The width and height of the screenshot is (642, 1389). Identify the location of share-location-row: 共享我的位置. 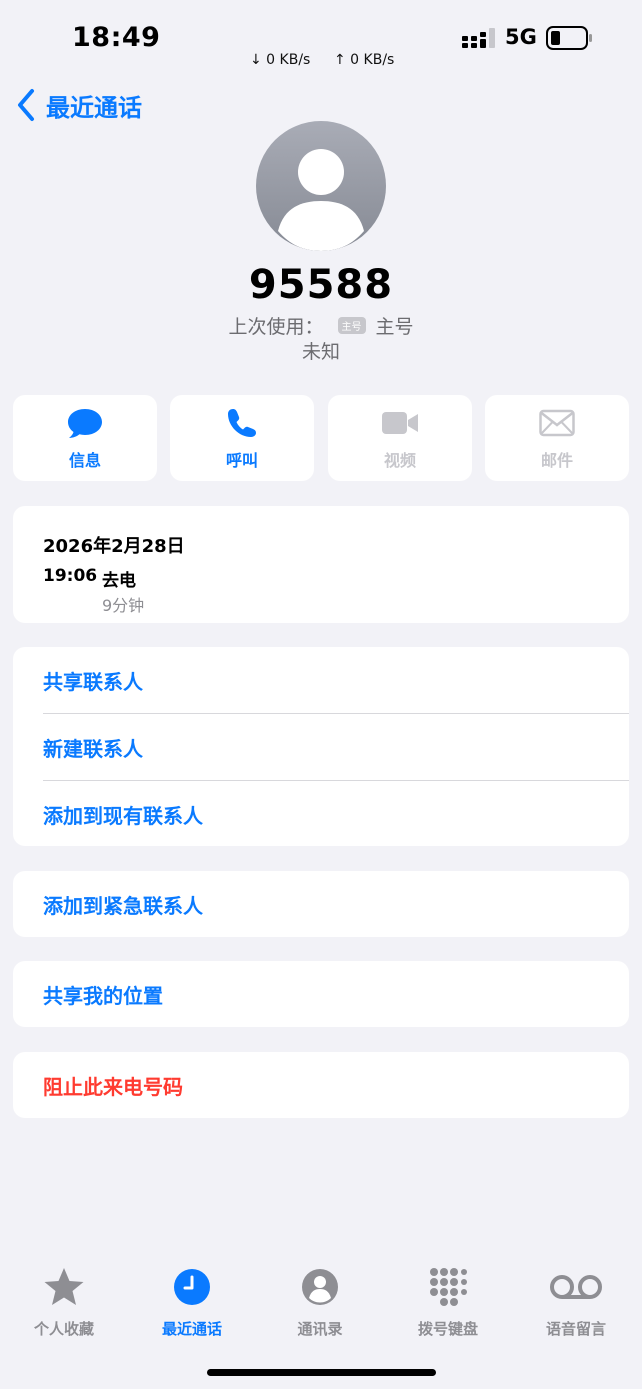
(336, 994).